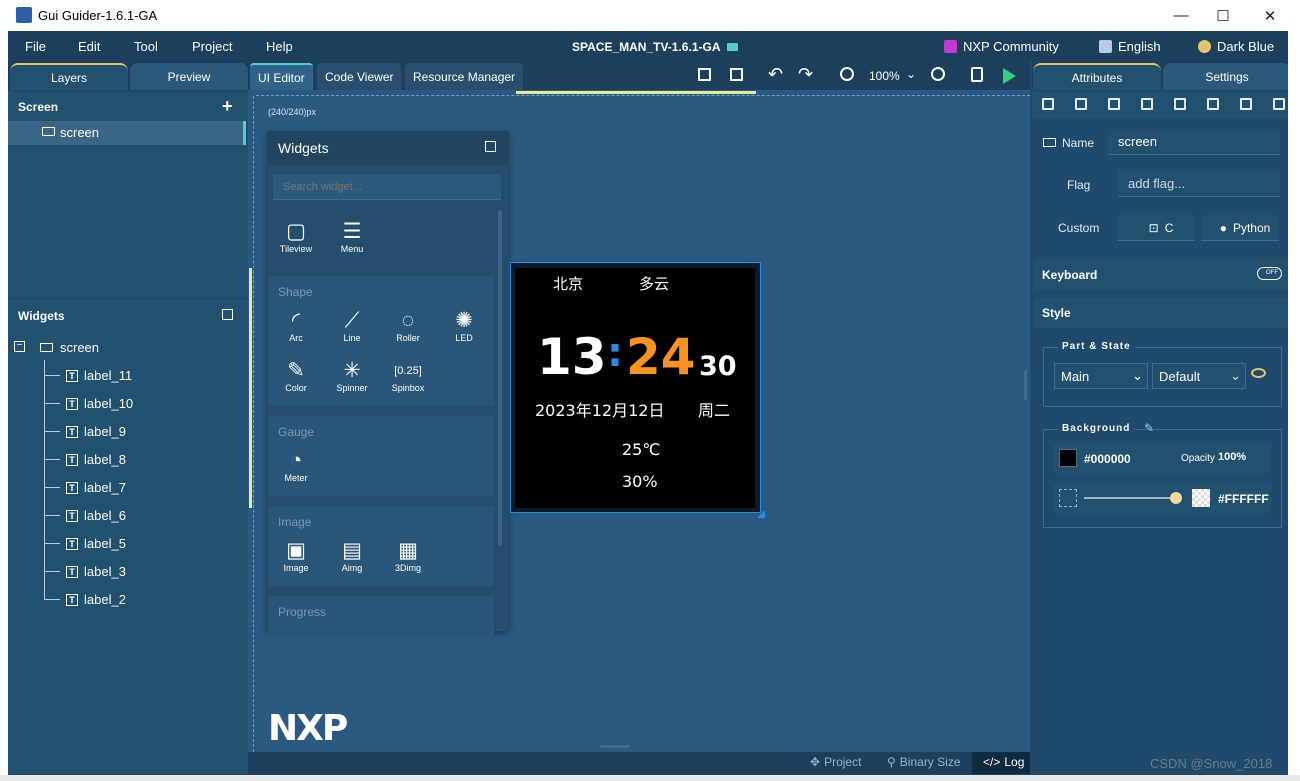  Describe the element at coordinates (408, 376) in the screenshot. I see `widget-spinbox: [0.25] Spinbox` at that location.